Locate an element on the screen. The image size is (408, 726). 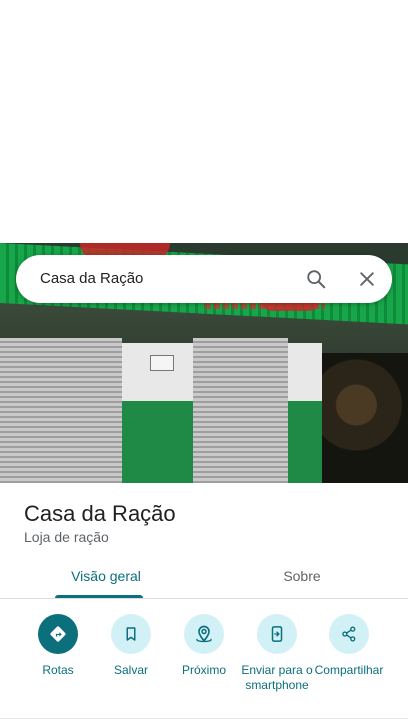
photo-shutter-left is located at coordinates (61, 410).